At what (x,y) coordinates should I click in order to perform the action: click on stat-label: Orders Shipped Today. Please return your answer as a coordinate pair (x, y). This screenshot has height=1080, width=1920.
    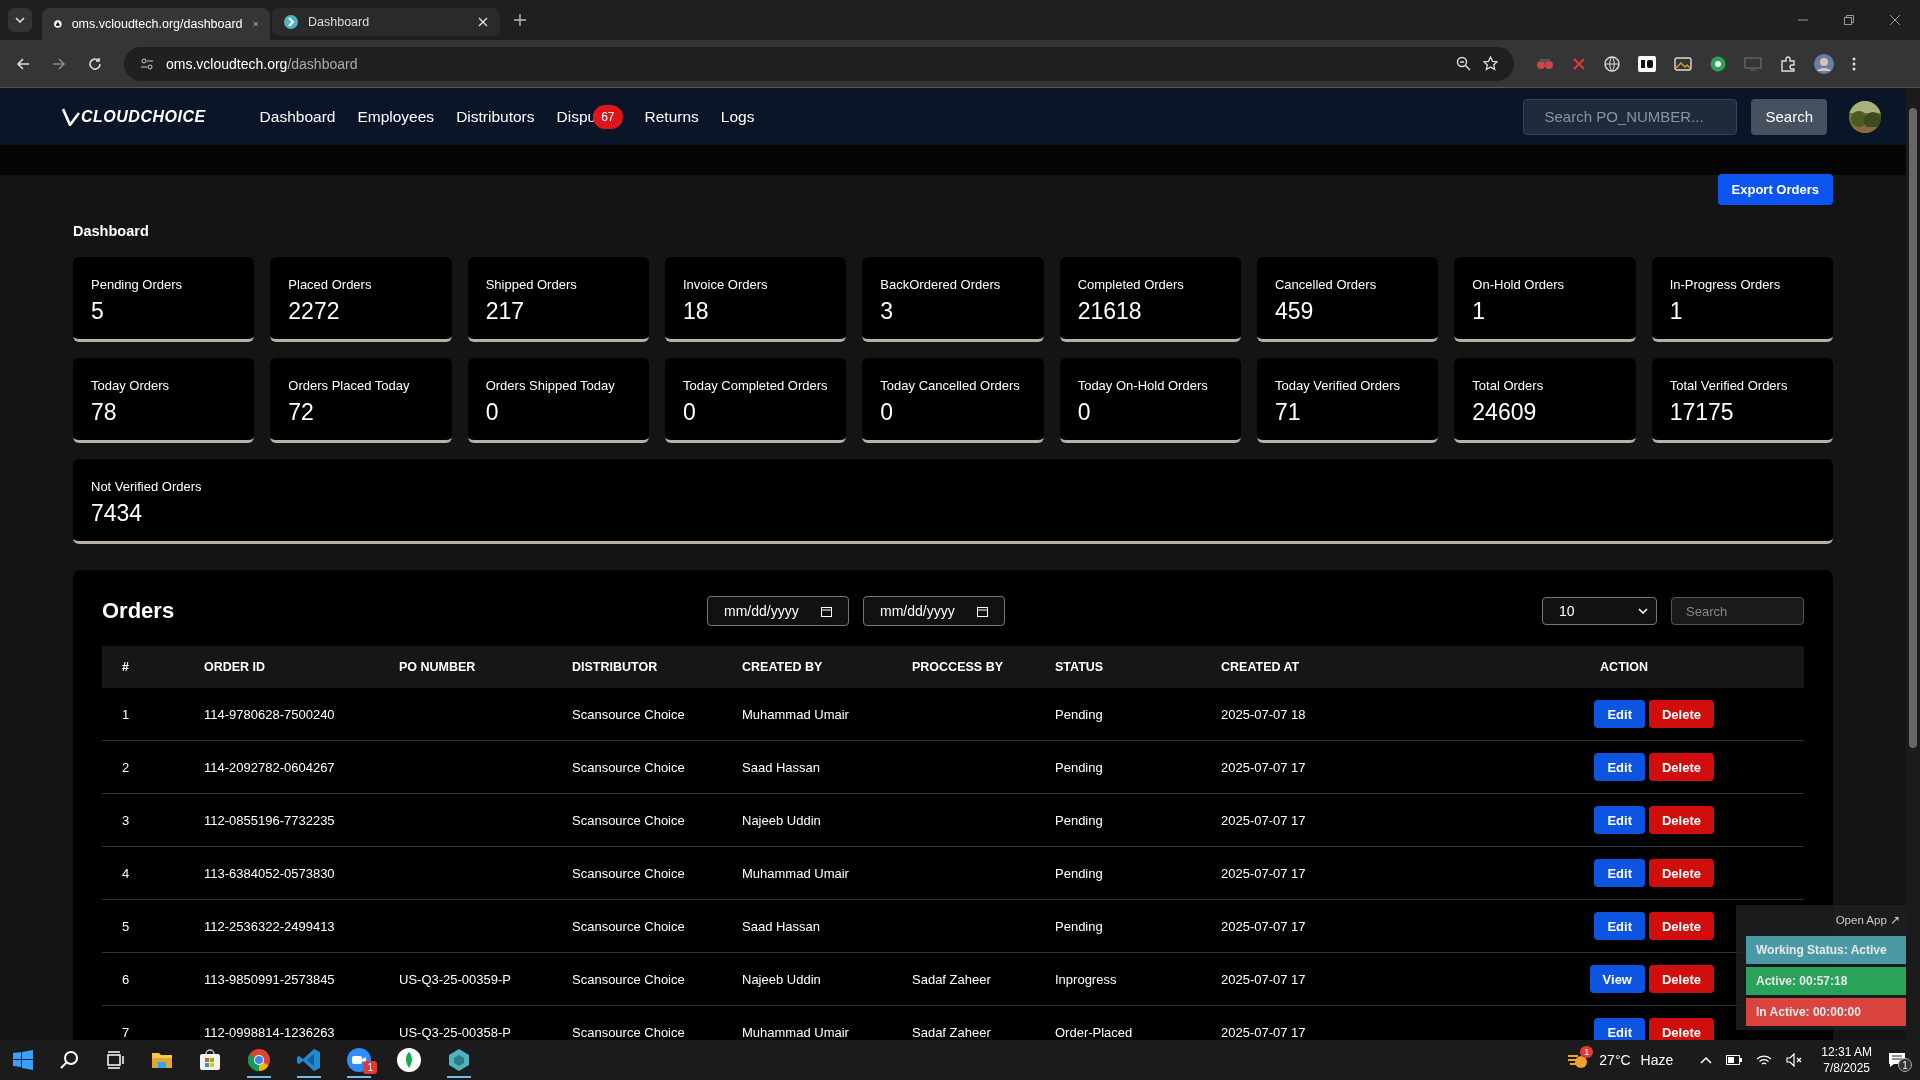
    Looking at the image, I should click on (550, 385).